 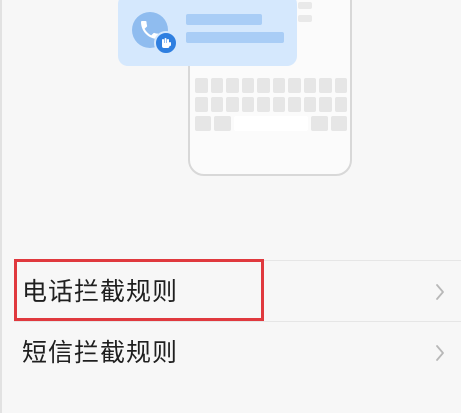 What do you see at coordinates (235, 37) in the screenshot?
I see `caller-number-placeholder` at bounding box center [235, 37].